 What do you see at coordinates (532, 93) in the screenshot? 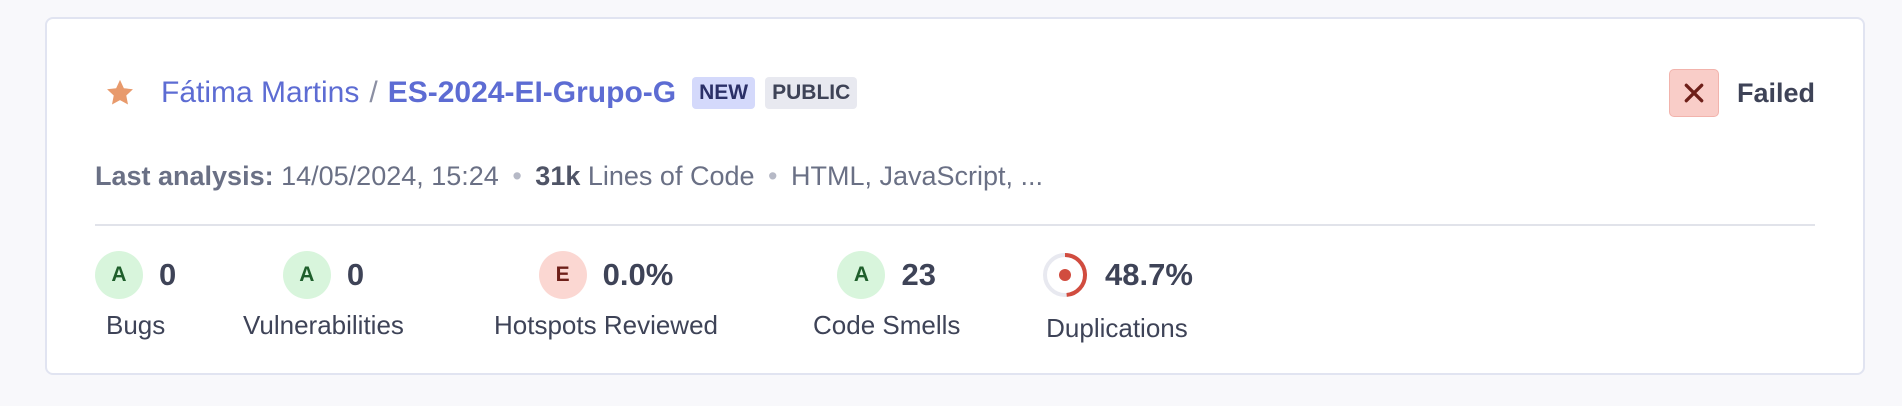
I see `project-name-link: ES-2024-EI-Grupo-G` at bounding box center [532, 93].